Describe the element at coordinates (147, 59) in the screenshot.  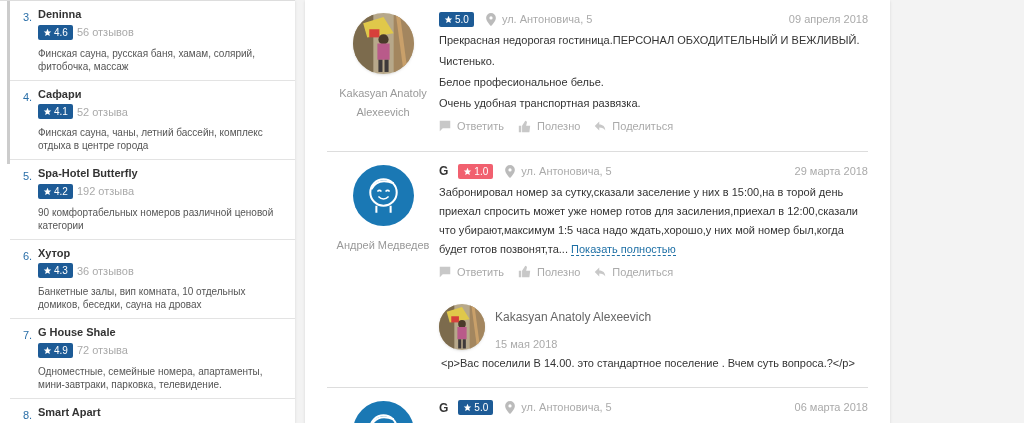
I see `item-description: Финская сауна, русская баня, хамам, солярий, фитобочка, массаж` at that location.